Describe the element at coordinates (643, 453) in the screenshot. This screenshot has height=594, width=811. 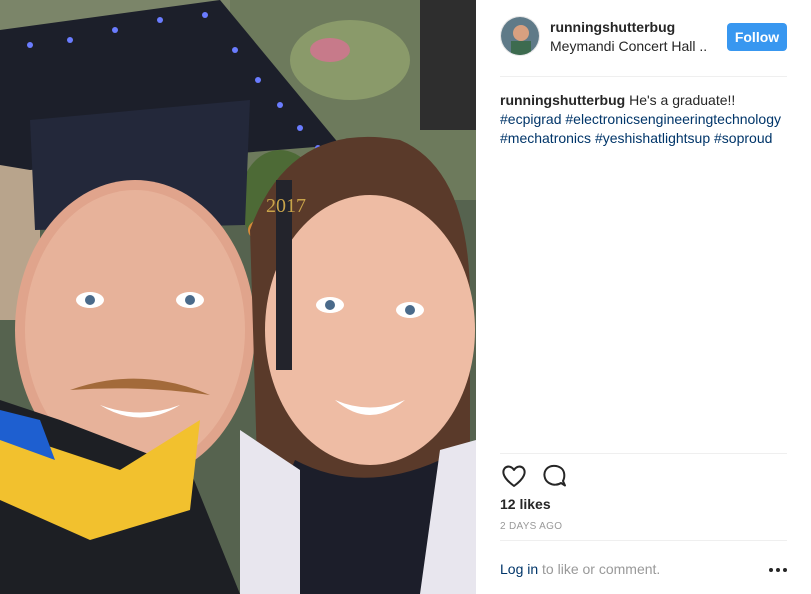
I see `actions-divider` at that location.